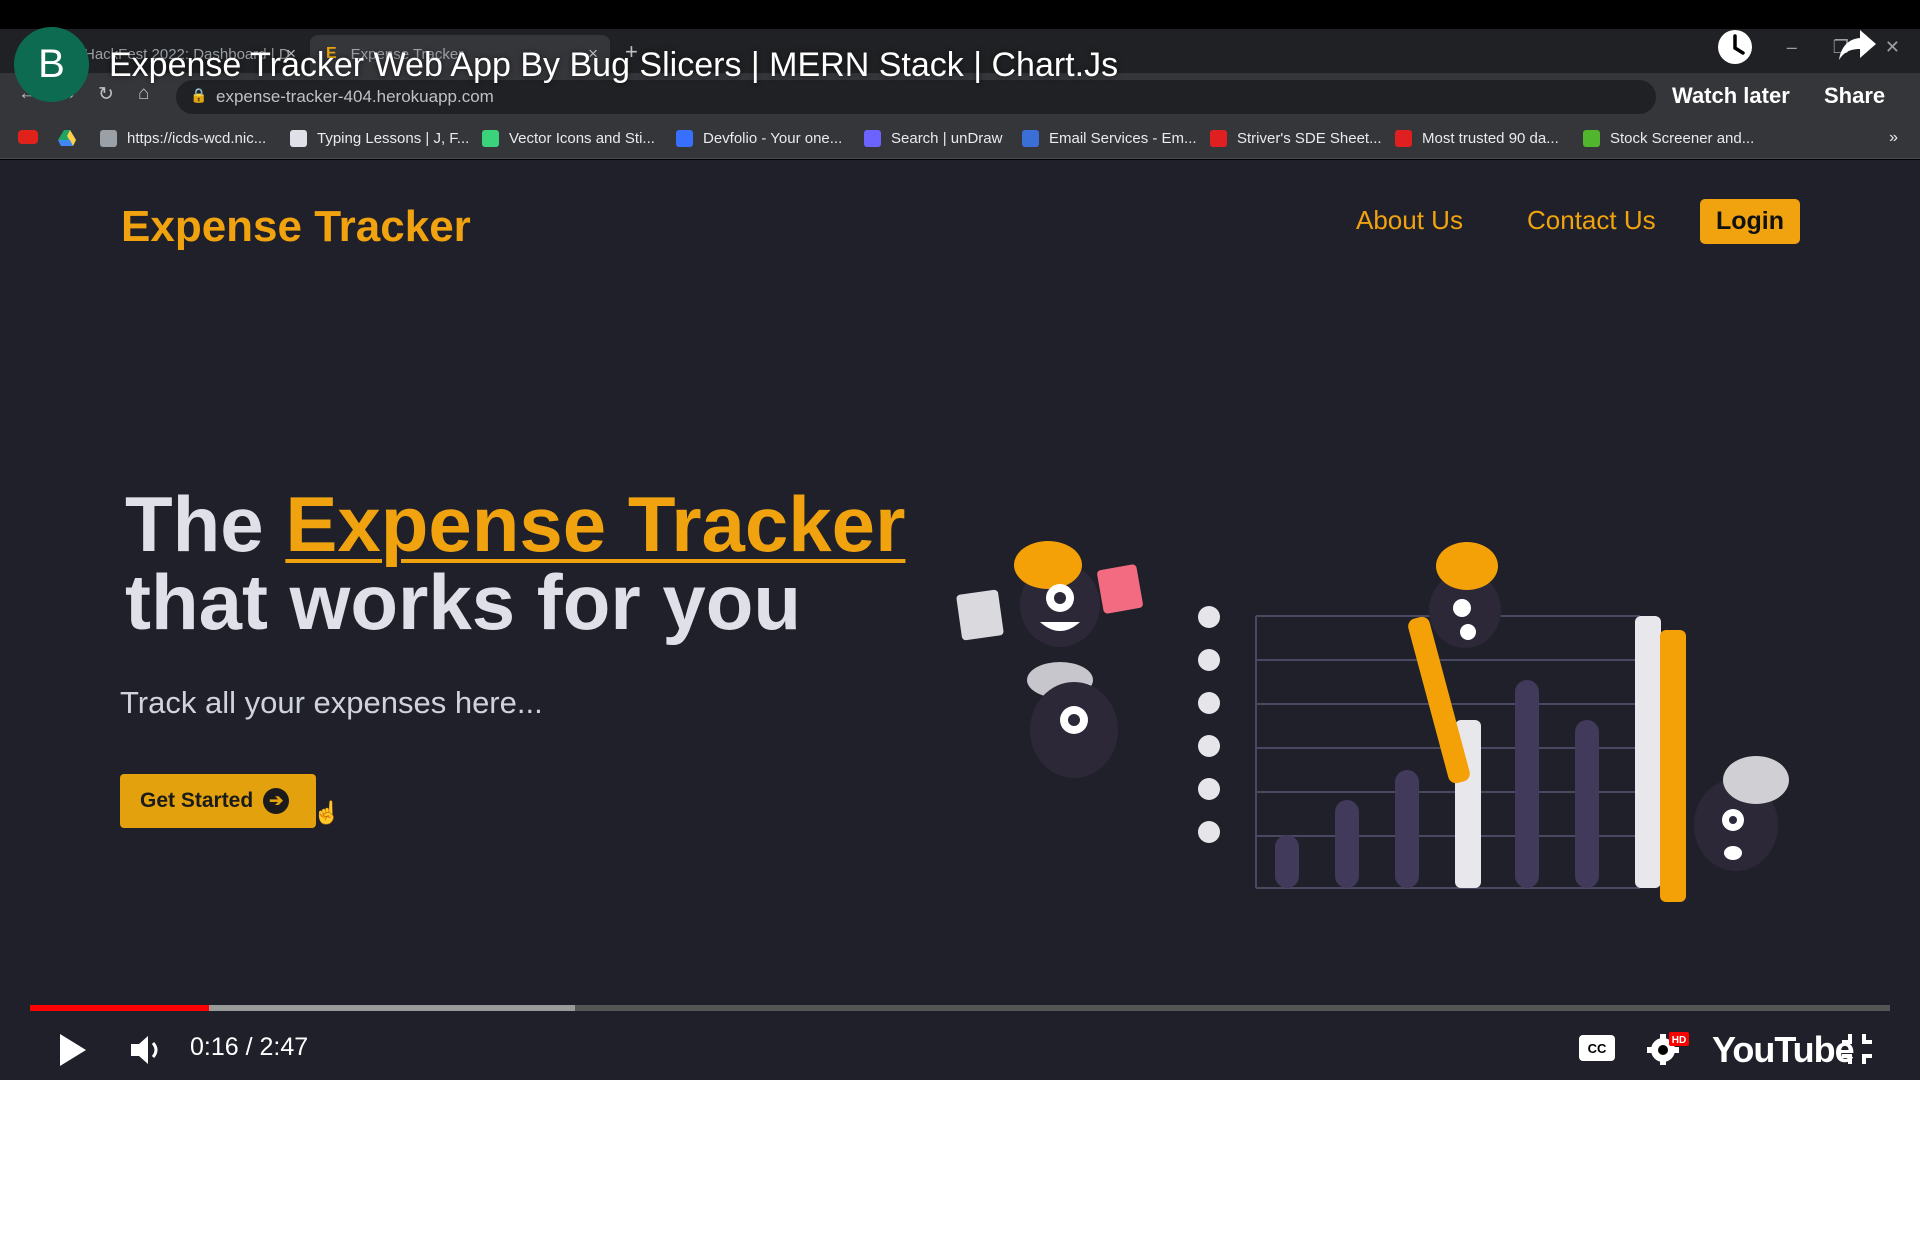 The width and height of the screenshot is (1920, 1234). I want to click on globe-icon, so click(108, 138).